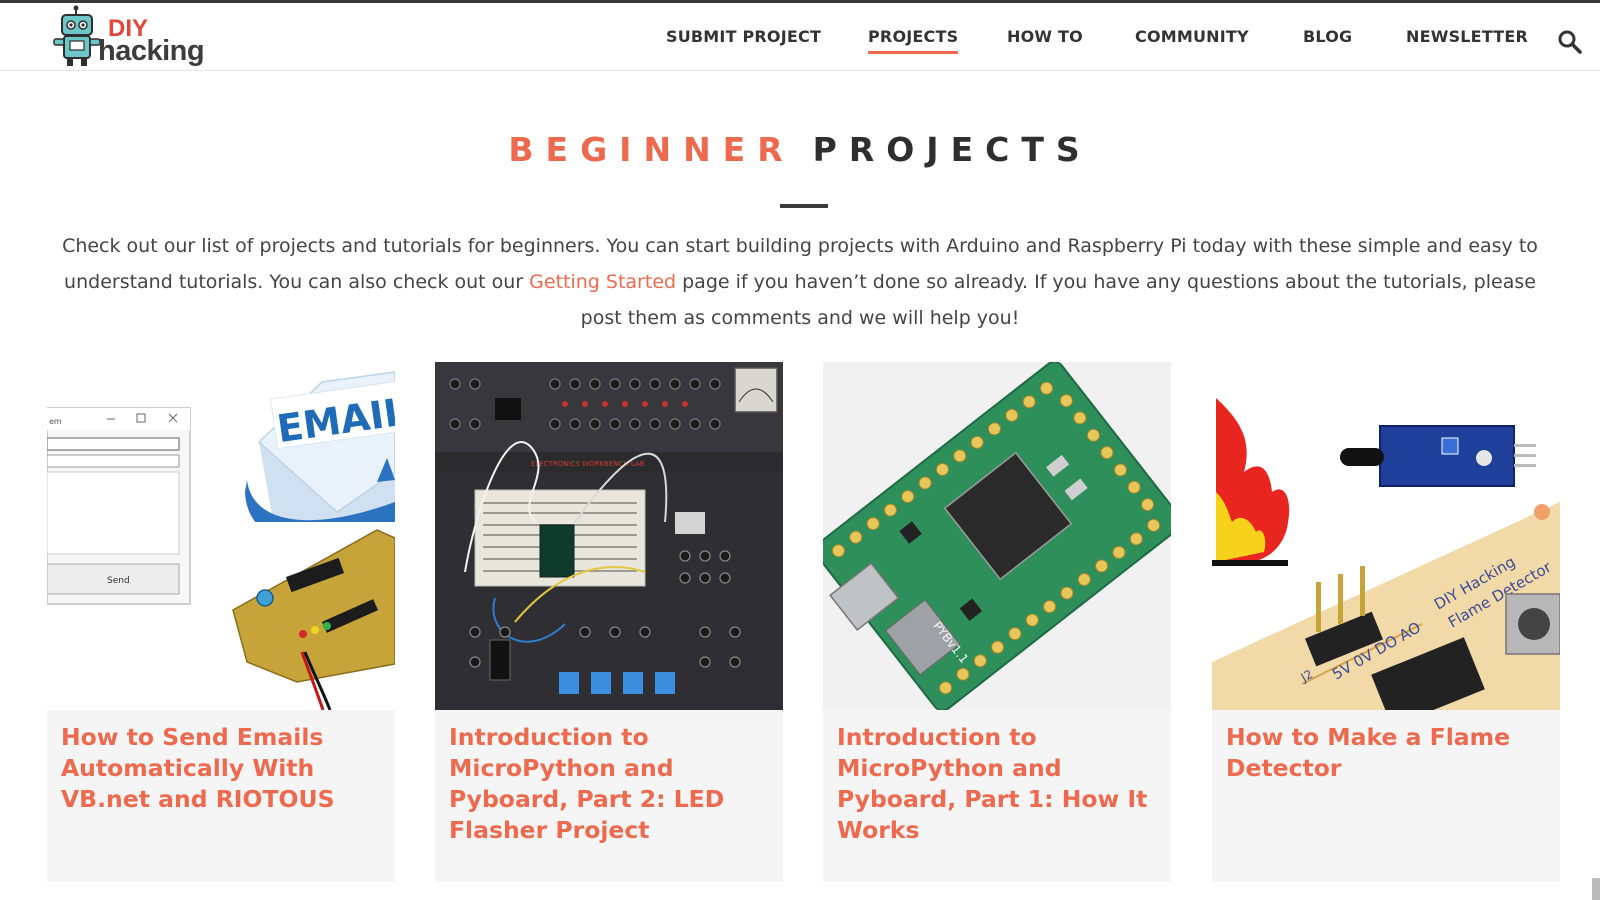  I want to click on logo-text-hacking: hacking, so click(151, 51).